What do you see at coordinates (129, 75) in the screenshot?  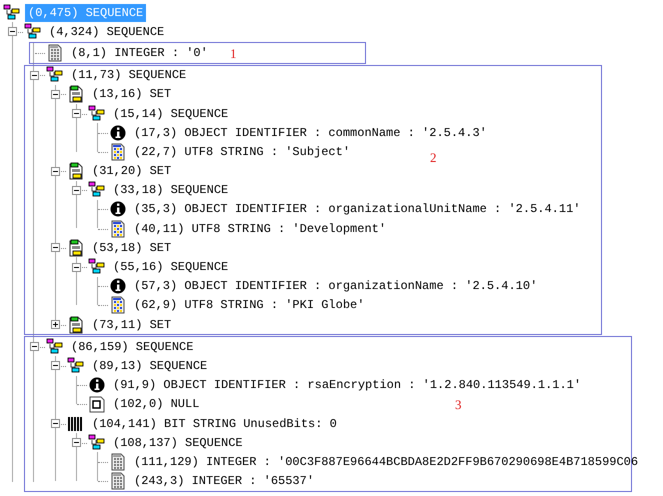 I see `tree-node-label: (11,73) SEQUENCE` at bounding box center [129, 75].